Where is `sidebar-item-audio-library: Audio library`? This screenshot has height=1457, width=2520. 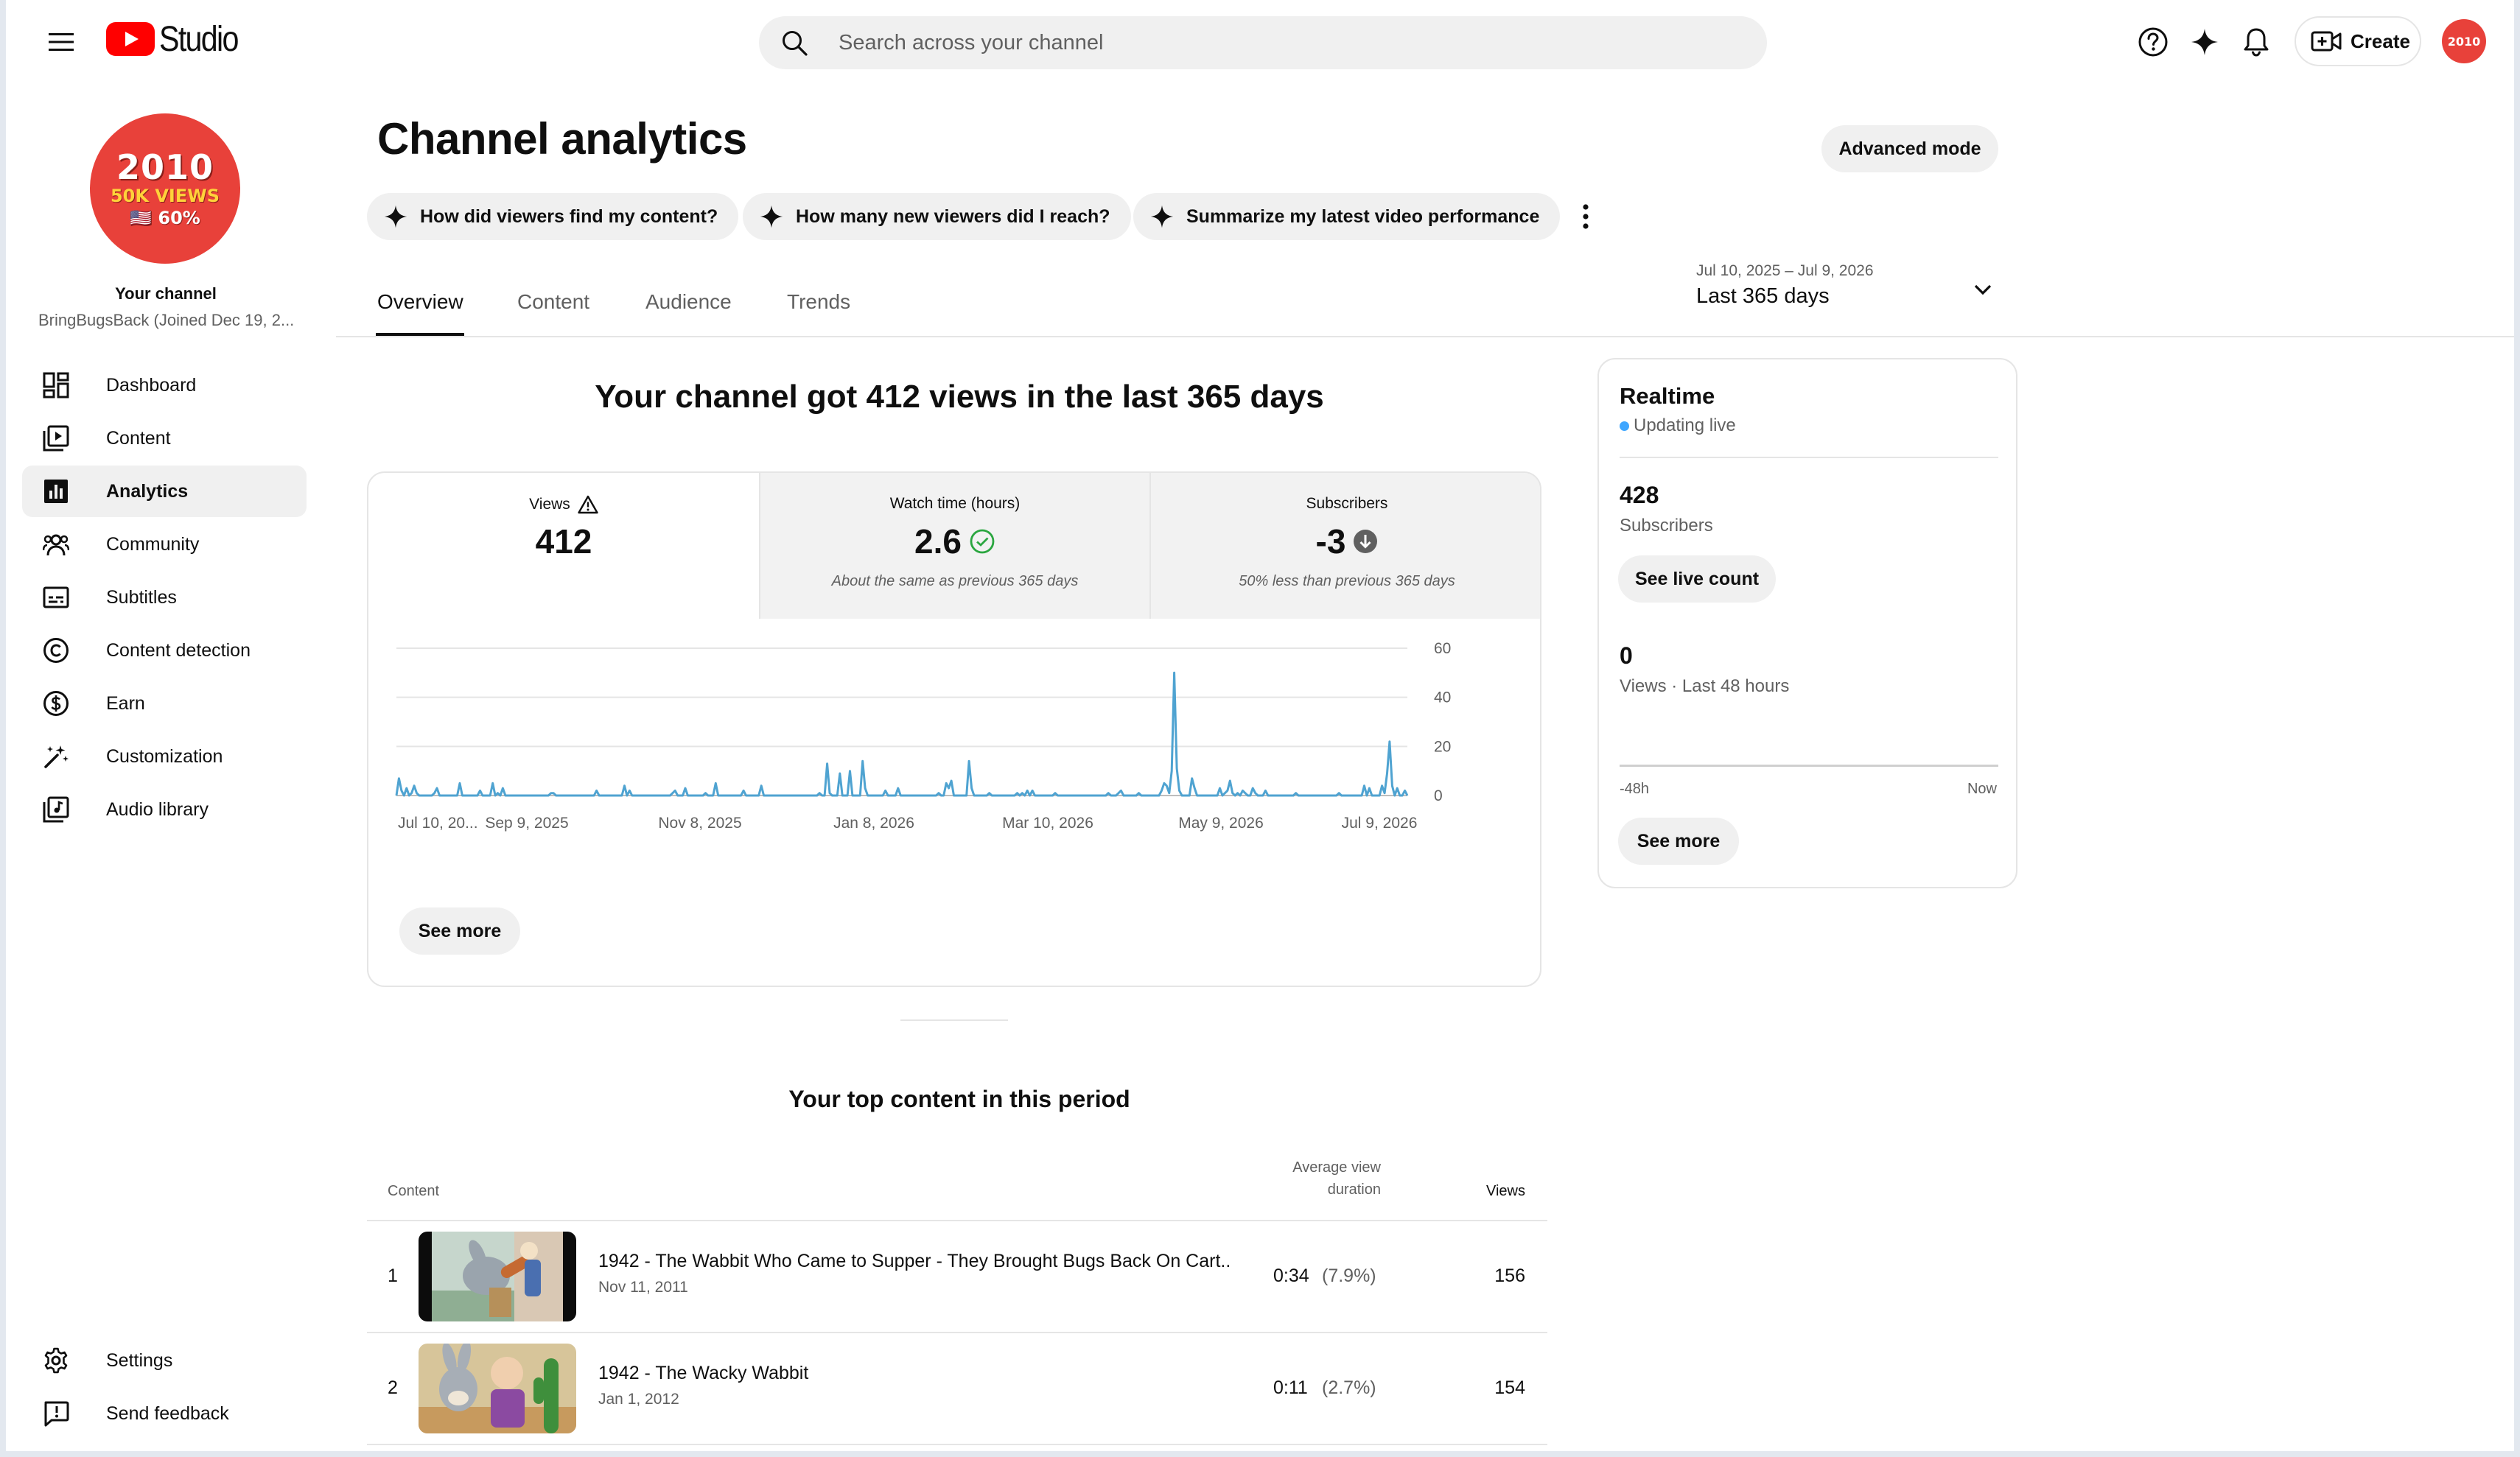
sidebar-item-audio-library: Audio library is located at coordinates (164, 809).